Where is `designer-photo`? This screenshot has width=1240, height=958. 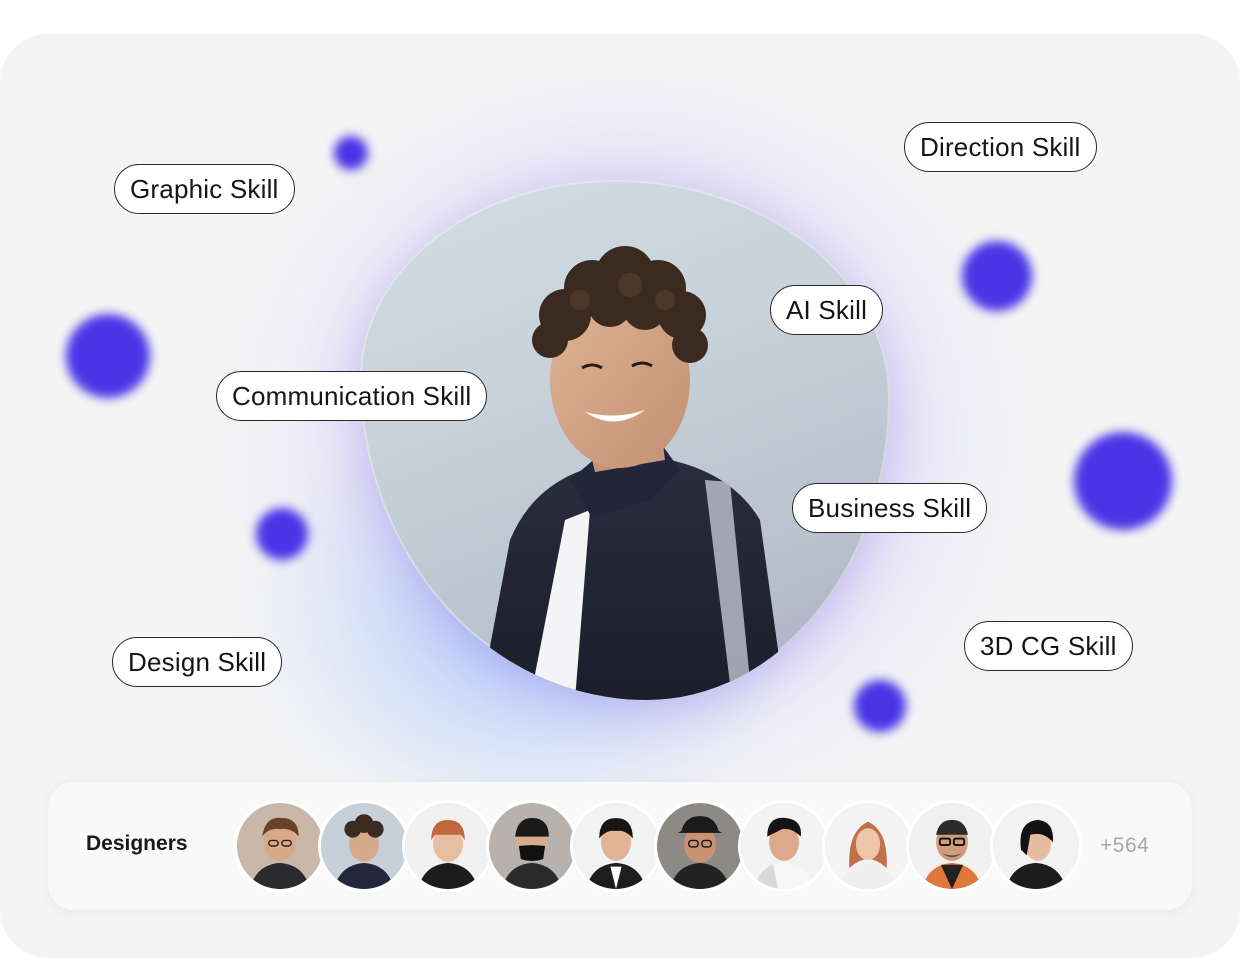 designer-photo is located at coordinates (632, 473).